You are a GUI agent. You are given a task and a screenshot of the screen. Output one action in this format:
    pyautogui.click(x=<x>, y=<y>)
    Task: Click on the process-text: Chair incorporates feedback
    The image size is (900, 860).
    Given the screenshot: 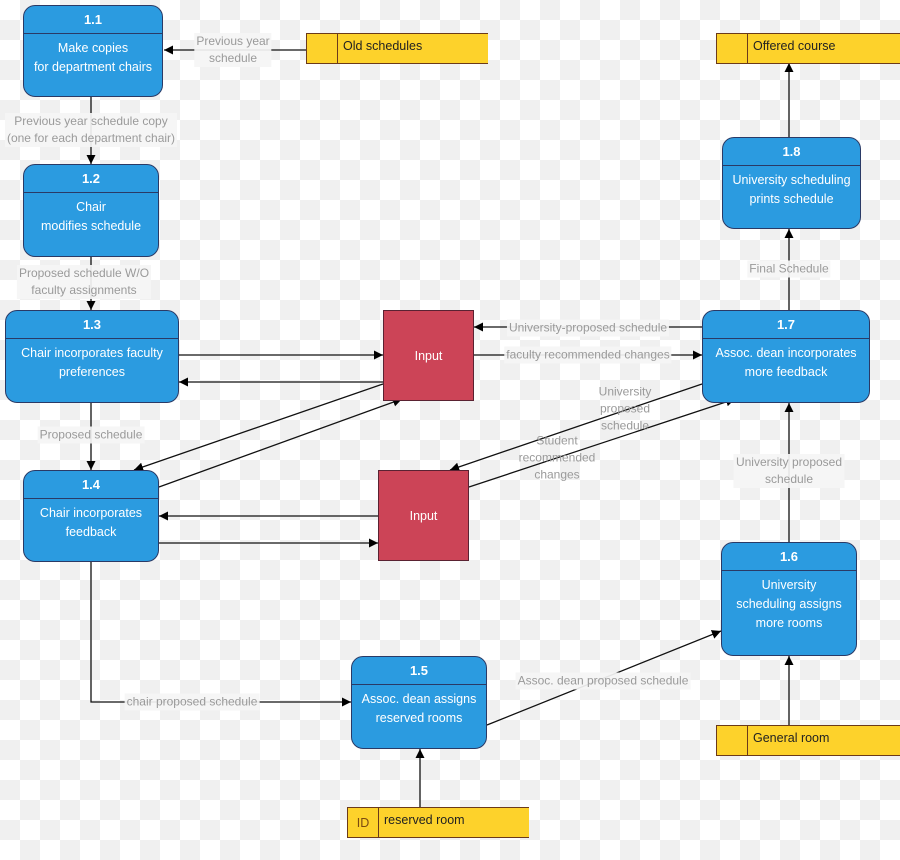 What is the action you would take?
    pyautogui.click(x=91, y=522)
    